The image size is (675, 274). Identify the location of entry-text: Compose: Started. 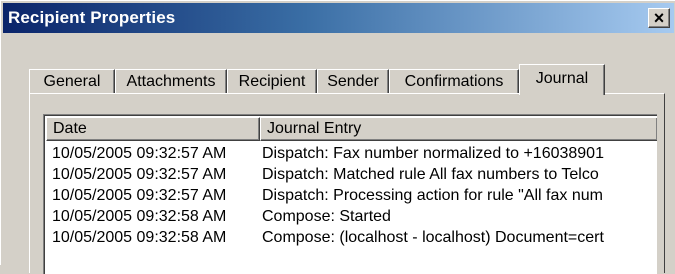
(326, 216).